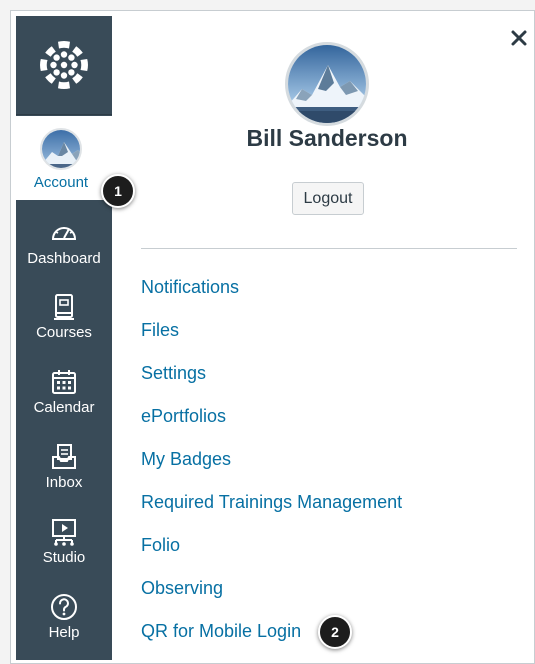 This screenshot has width=535, height=664. What do you see at coordinates (61, 182) in the screenshot?
I see `sidebar-item-label: Account` at bounding box center [61, 182].